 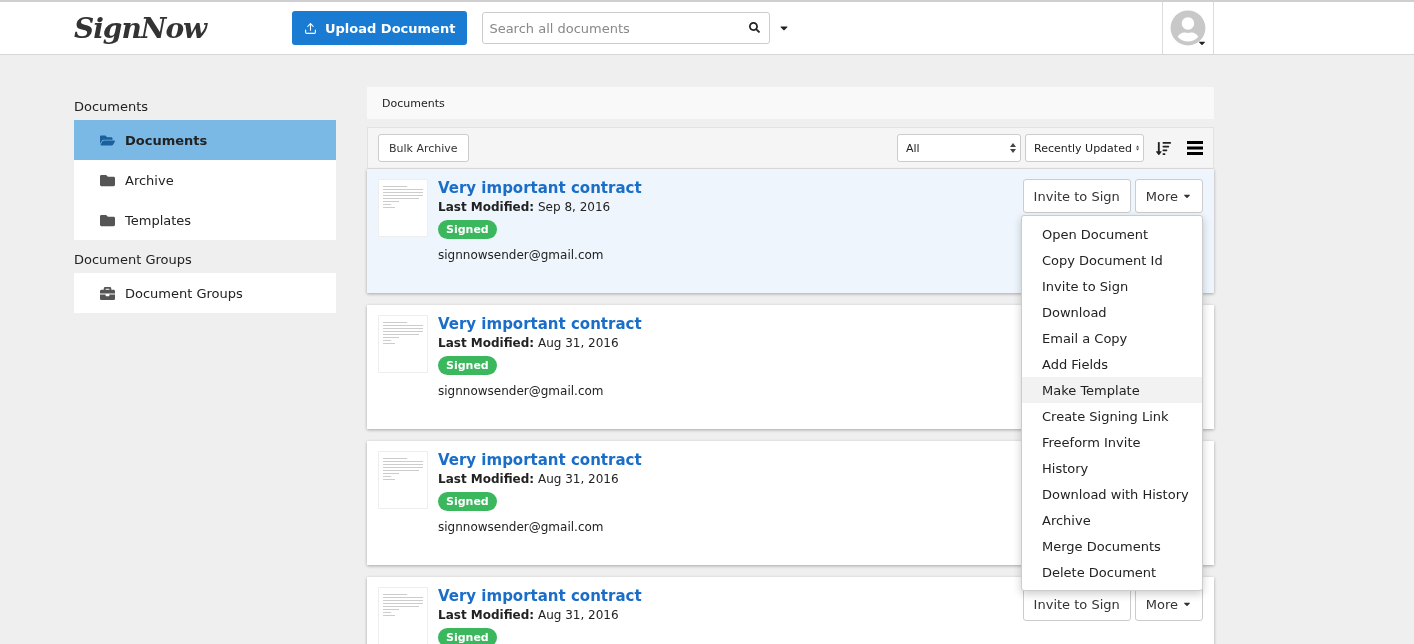 What do you see at coordinates (1112, 286) in the screenshot?
I see `menu-item: Invite to Sign` at bounding box center [1112, 286].